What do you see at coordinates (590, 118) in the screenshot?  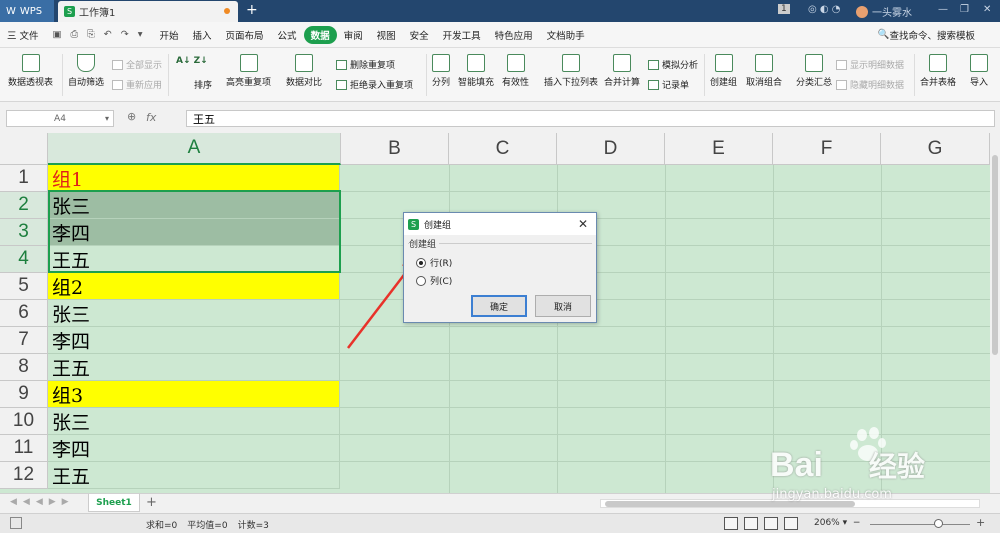 I see `formula-input: 王五` at bounding box center [590, 118].